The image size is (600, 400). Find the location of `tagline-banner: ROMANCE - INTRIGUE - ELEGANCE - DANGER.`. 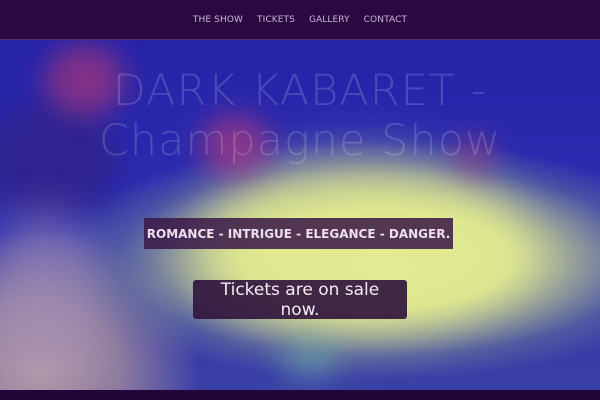

tagline-banner: ROMANCE - INTRIGUE - ELEGANCE - DANGER. is located at coordinates (298, 233).